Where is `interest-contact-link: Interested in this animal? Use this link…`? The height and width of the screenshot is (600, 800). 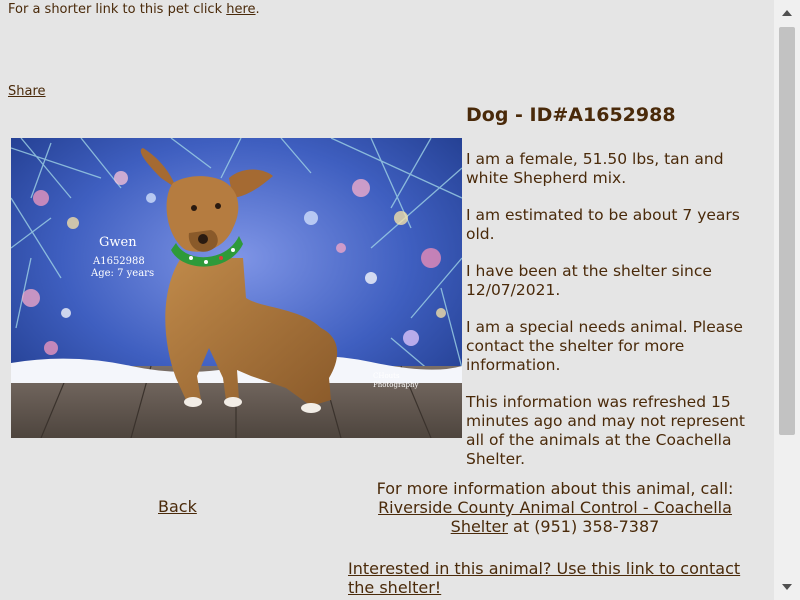
interest-contact-link: Interested in this animal? Use this link… is located at coordinates (548, 578).